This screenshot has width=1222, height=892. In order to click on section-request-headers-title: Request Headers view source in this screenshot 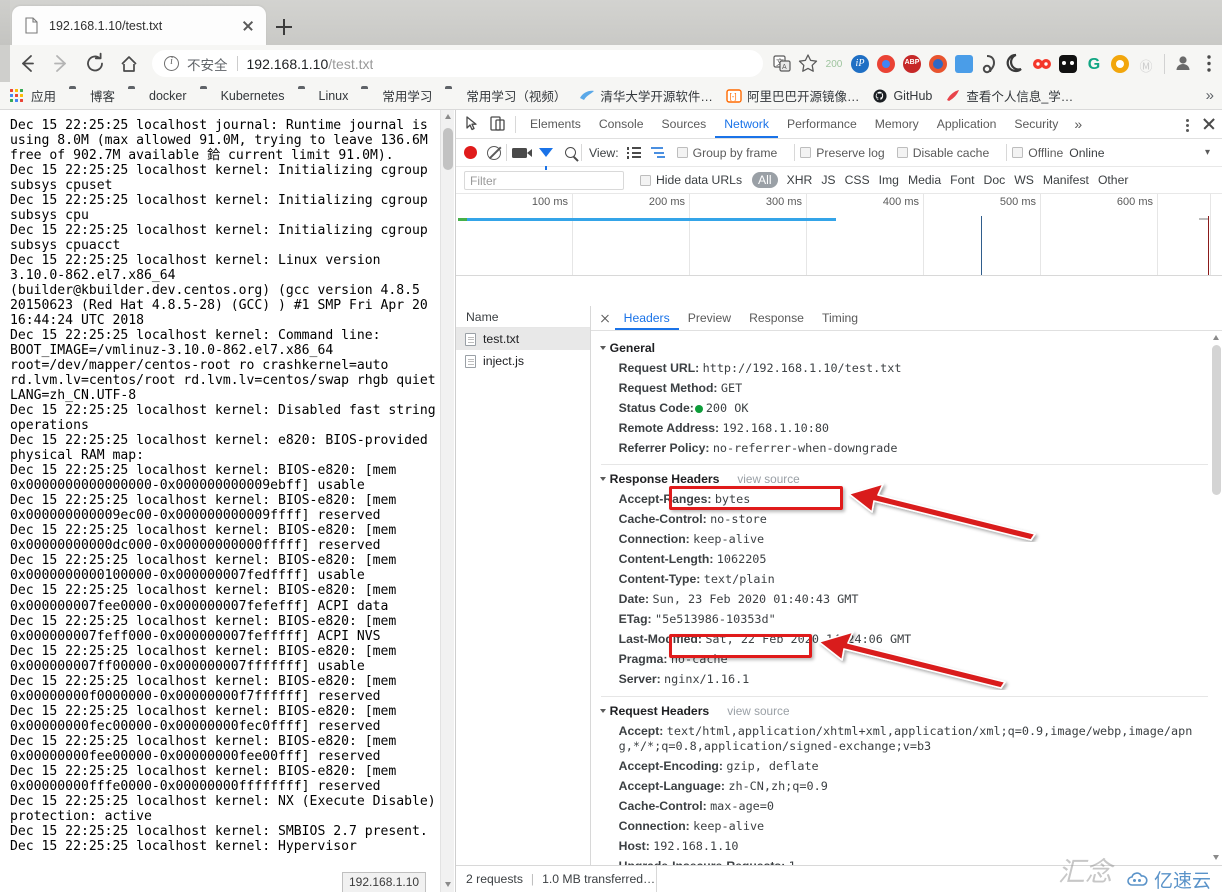, I will do `click(903, 711)`.